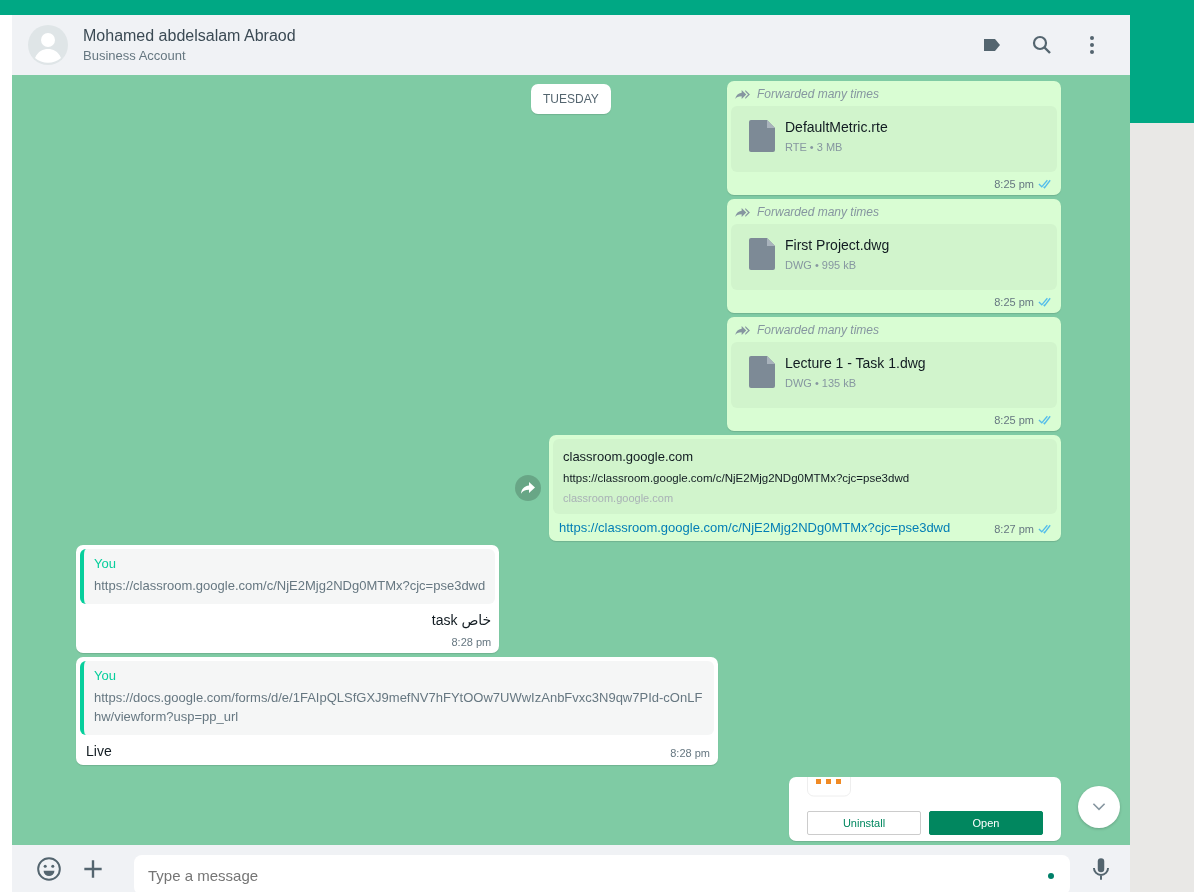 This screenshot has width=1194, height=892. Describe the element at coordinates (814, 147) in the screenshot. I see `file-meta: RTE • 3 MB` at that location.